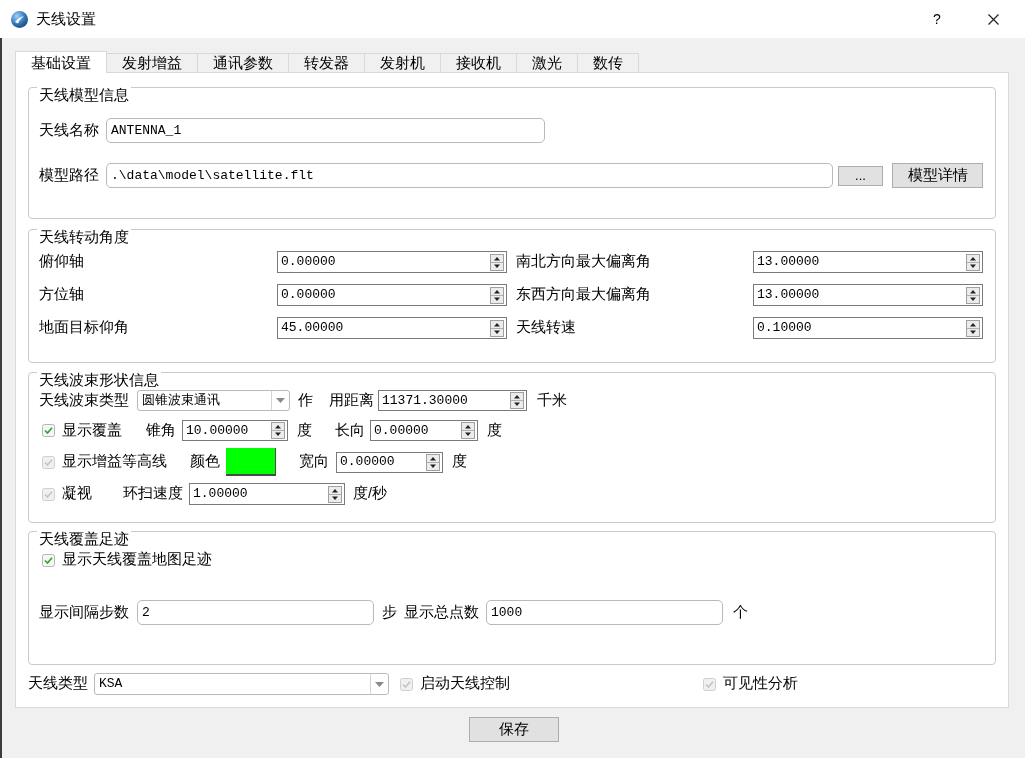  I want to click on field-label: 颜色, so click(205, 462).